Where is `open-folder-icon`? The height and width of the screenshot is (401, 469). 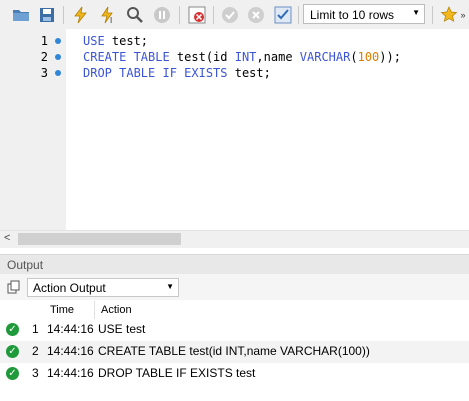 open-folder-icon is located at coordinates (21, 15).